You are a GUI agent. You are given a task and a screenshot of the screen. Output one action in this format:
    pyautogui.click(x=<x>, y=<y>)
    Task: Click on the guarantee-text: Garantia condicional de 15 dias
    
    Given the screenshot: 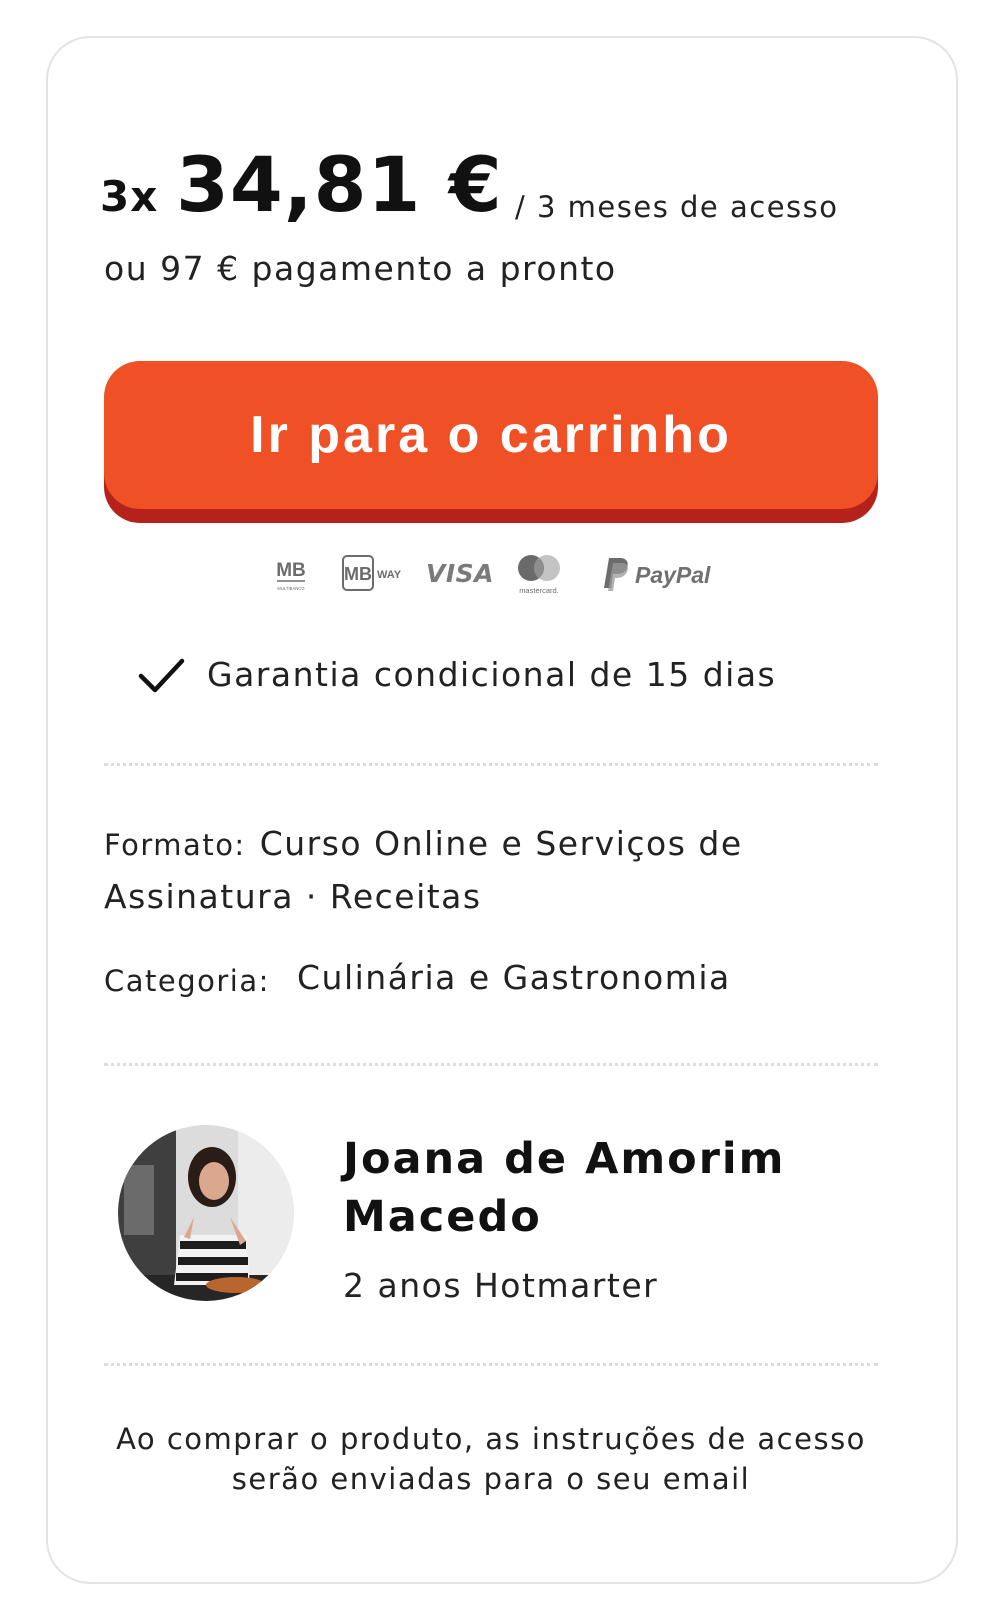 What is the action you would take?
    pyautogui.click(x=492, y=674)
    